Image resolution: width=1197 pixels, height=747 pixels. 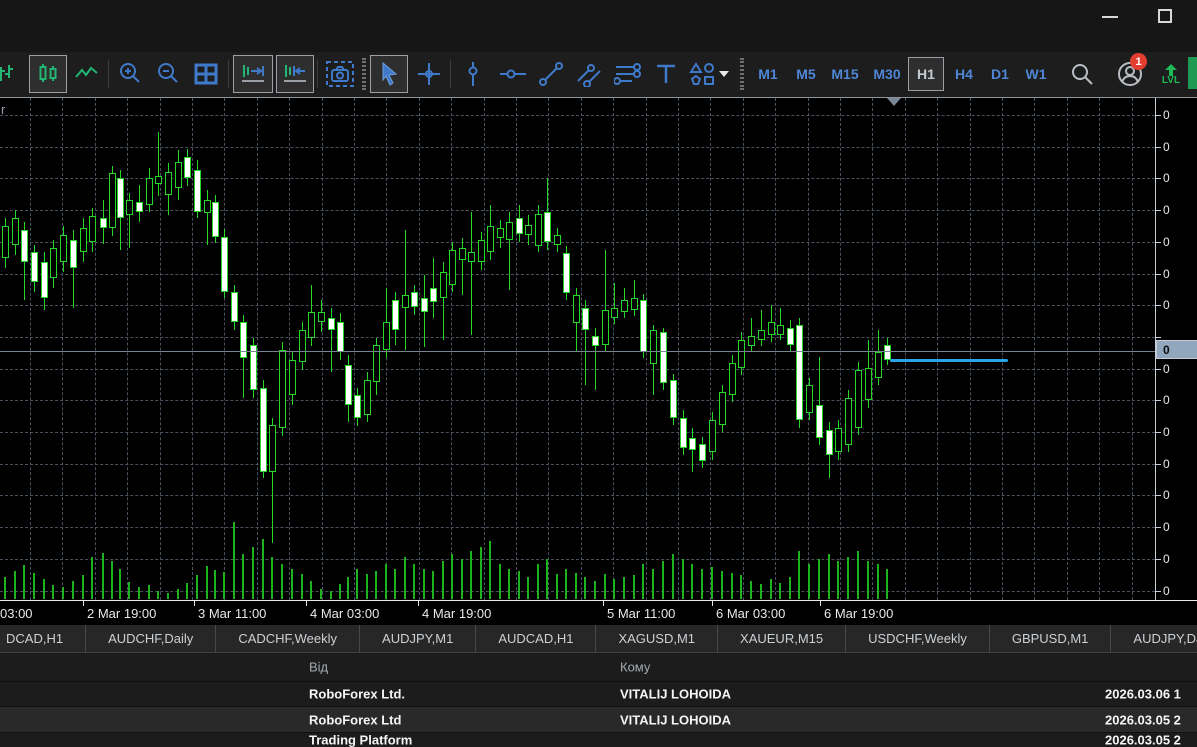 I want to click on partial-button, so click(x=1192, y=73).